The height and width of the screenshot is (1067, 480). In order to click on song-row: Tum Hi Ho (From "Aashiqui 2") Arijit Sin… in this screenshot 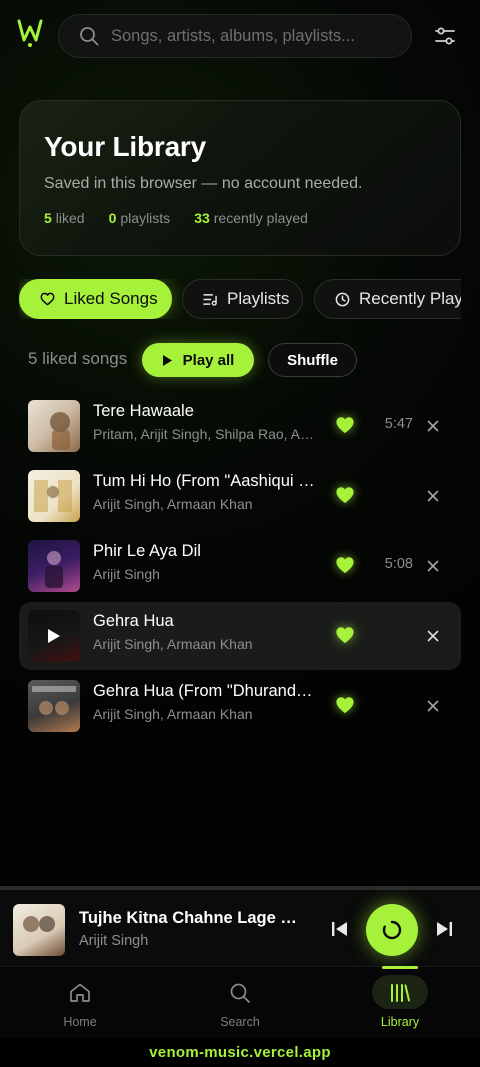, I will do `click(240, 496)`.